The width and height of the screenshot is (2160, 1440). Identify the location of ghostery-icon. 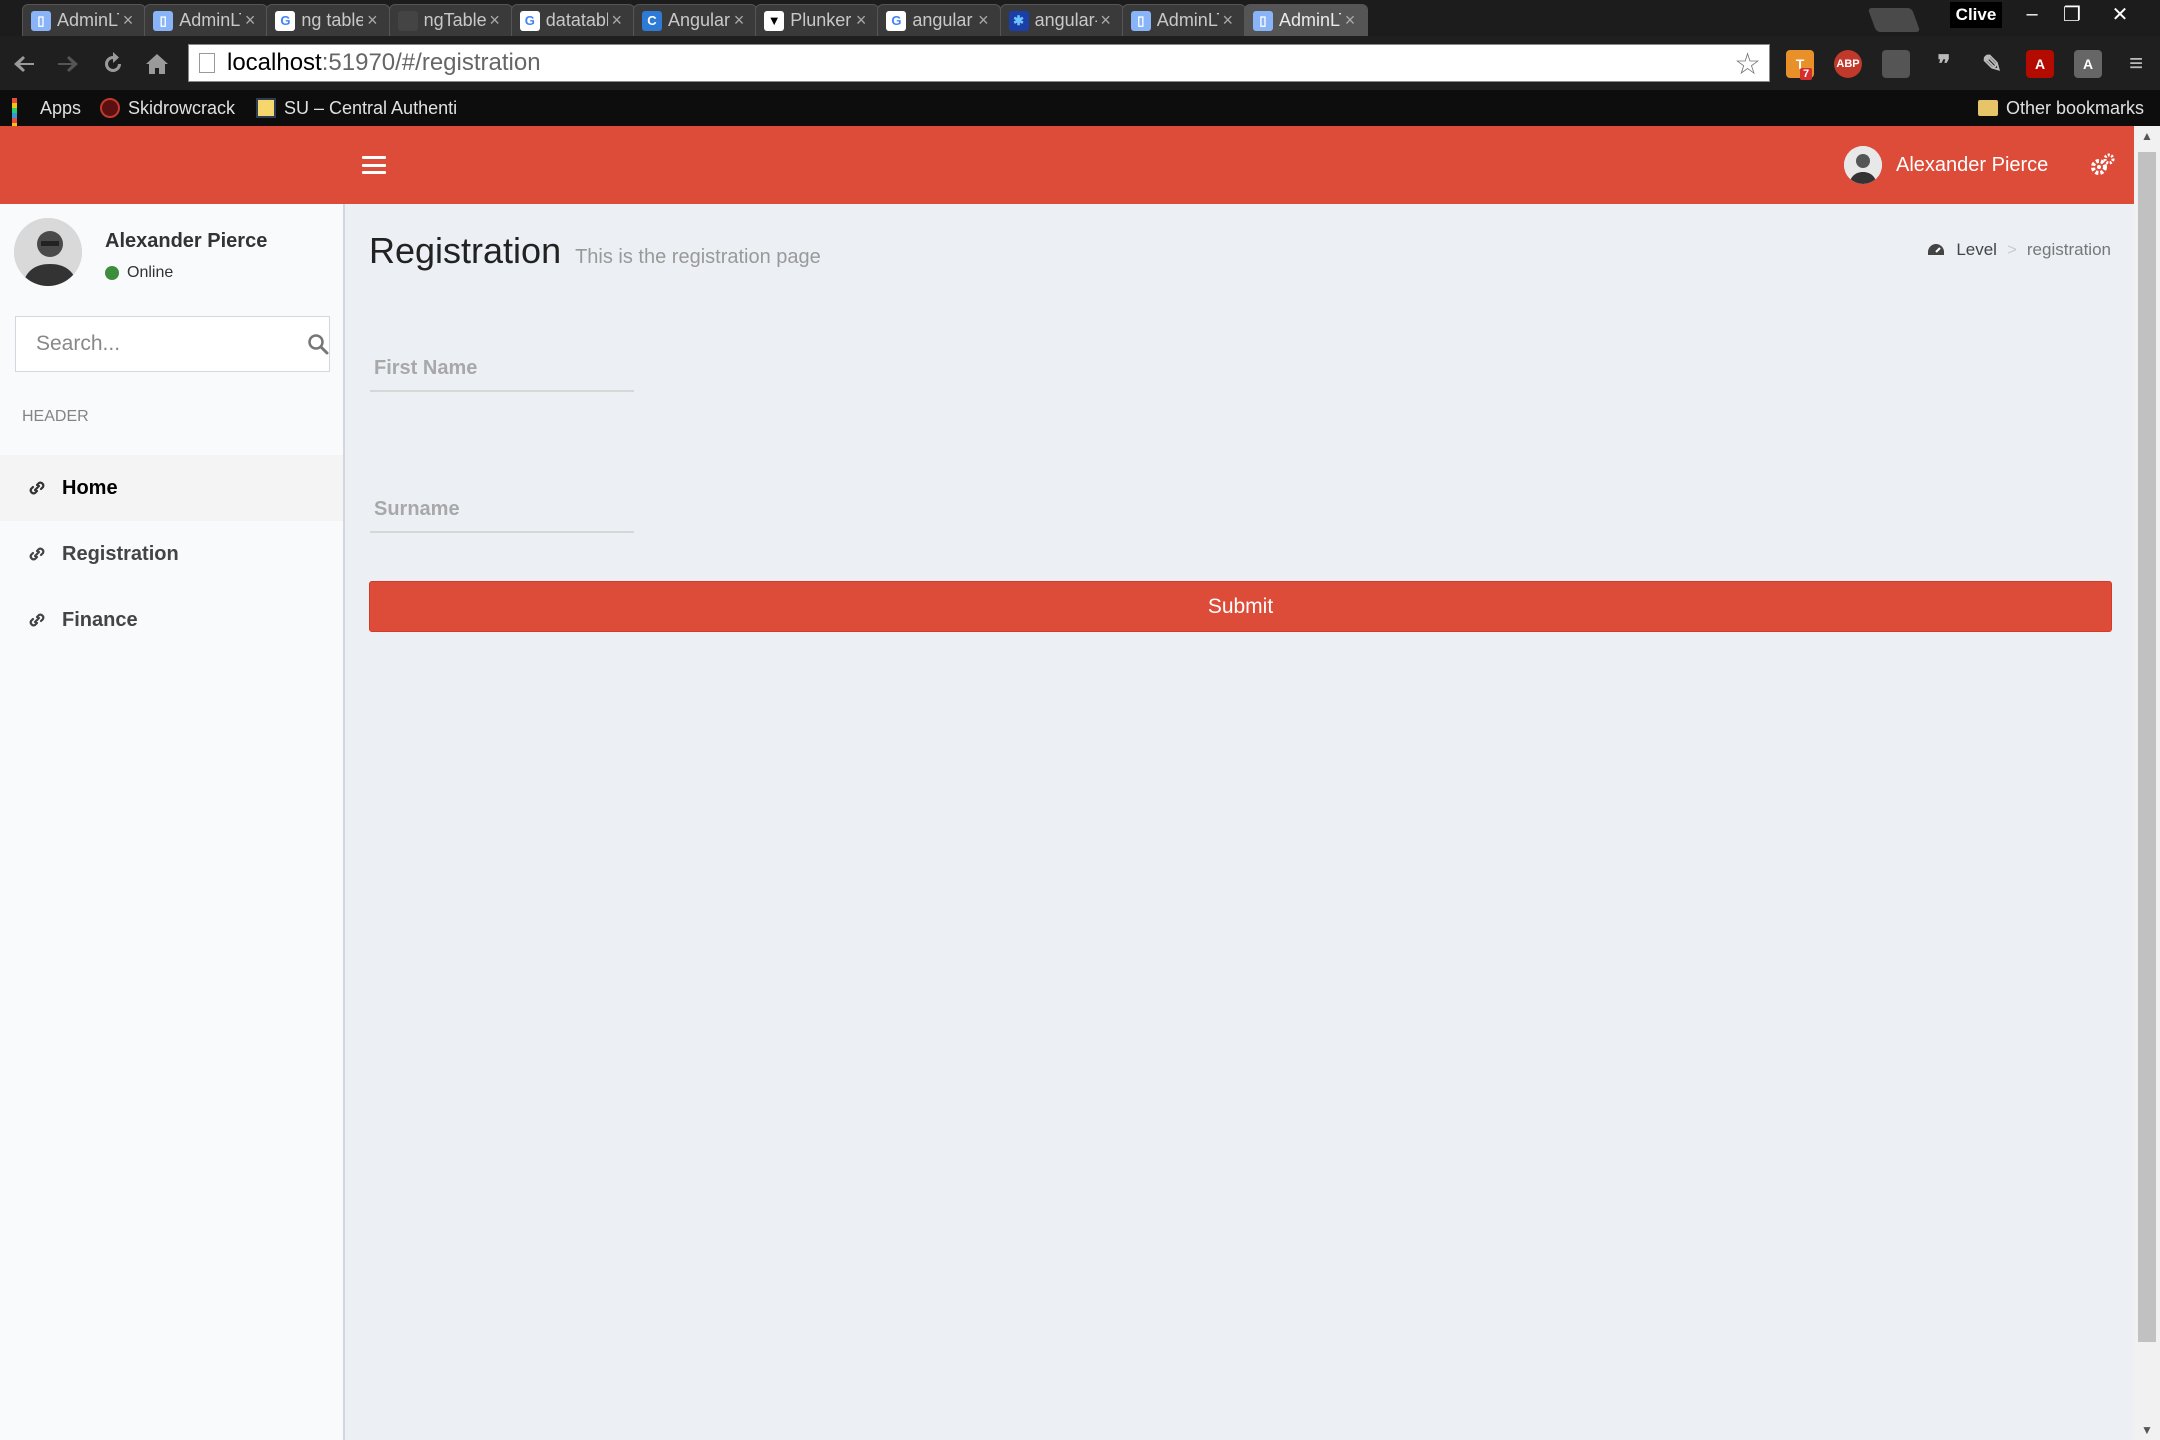
(1896, 64).